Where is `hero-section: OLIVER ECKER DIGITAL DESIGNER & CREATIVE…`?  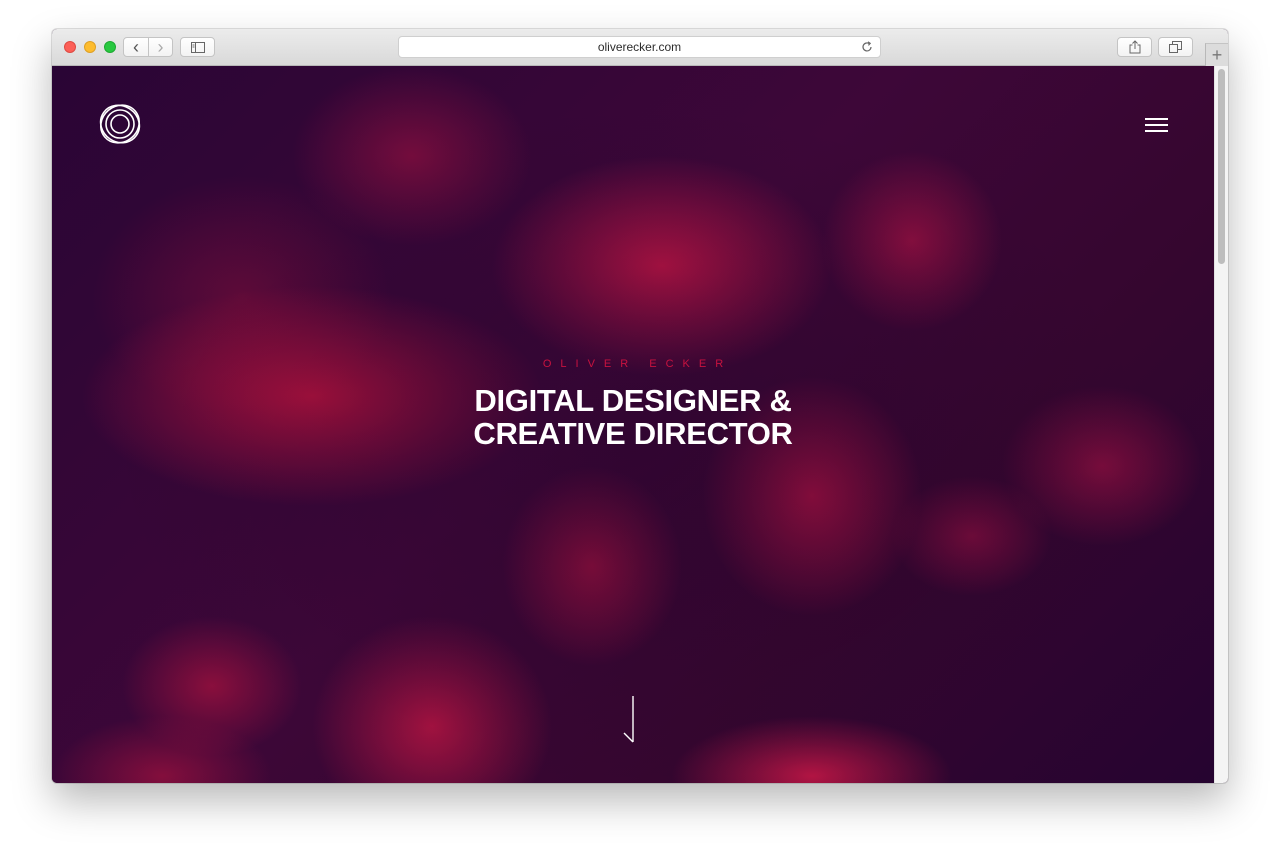 hero-section: OLIVER ECKER DIGITAL DESIGNER & CREATIVE… is located at coordinates (633, 404).